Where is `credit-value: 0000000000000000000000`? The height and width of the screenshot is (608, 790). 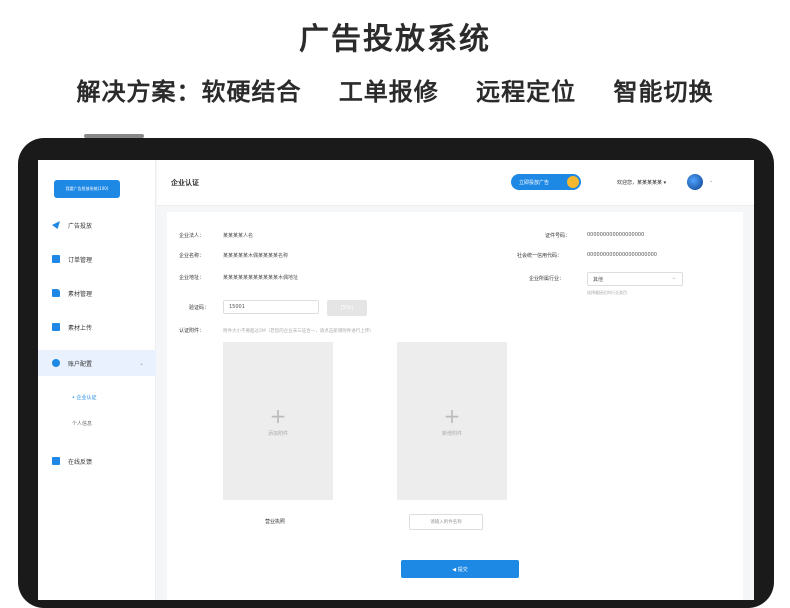
credit-value: 0000000000000000000000 is located at coordinates (622, 255).